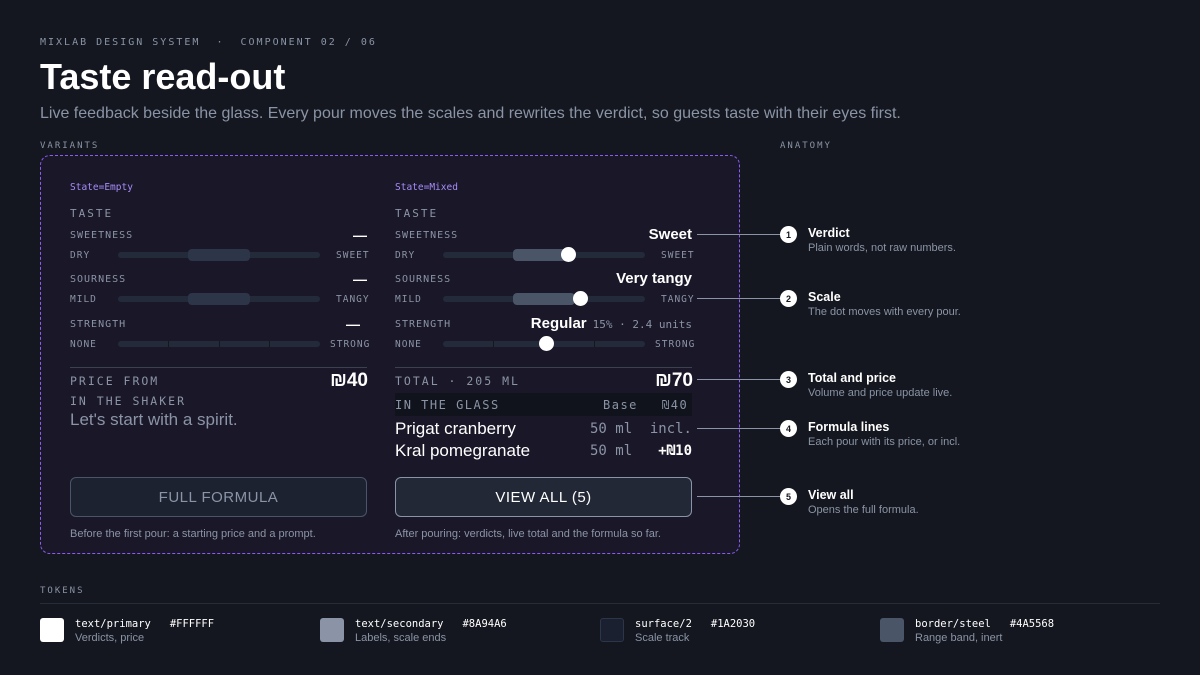 The image size is (1200, 675). I want to click on callout-title: View all, so click(831, 495).